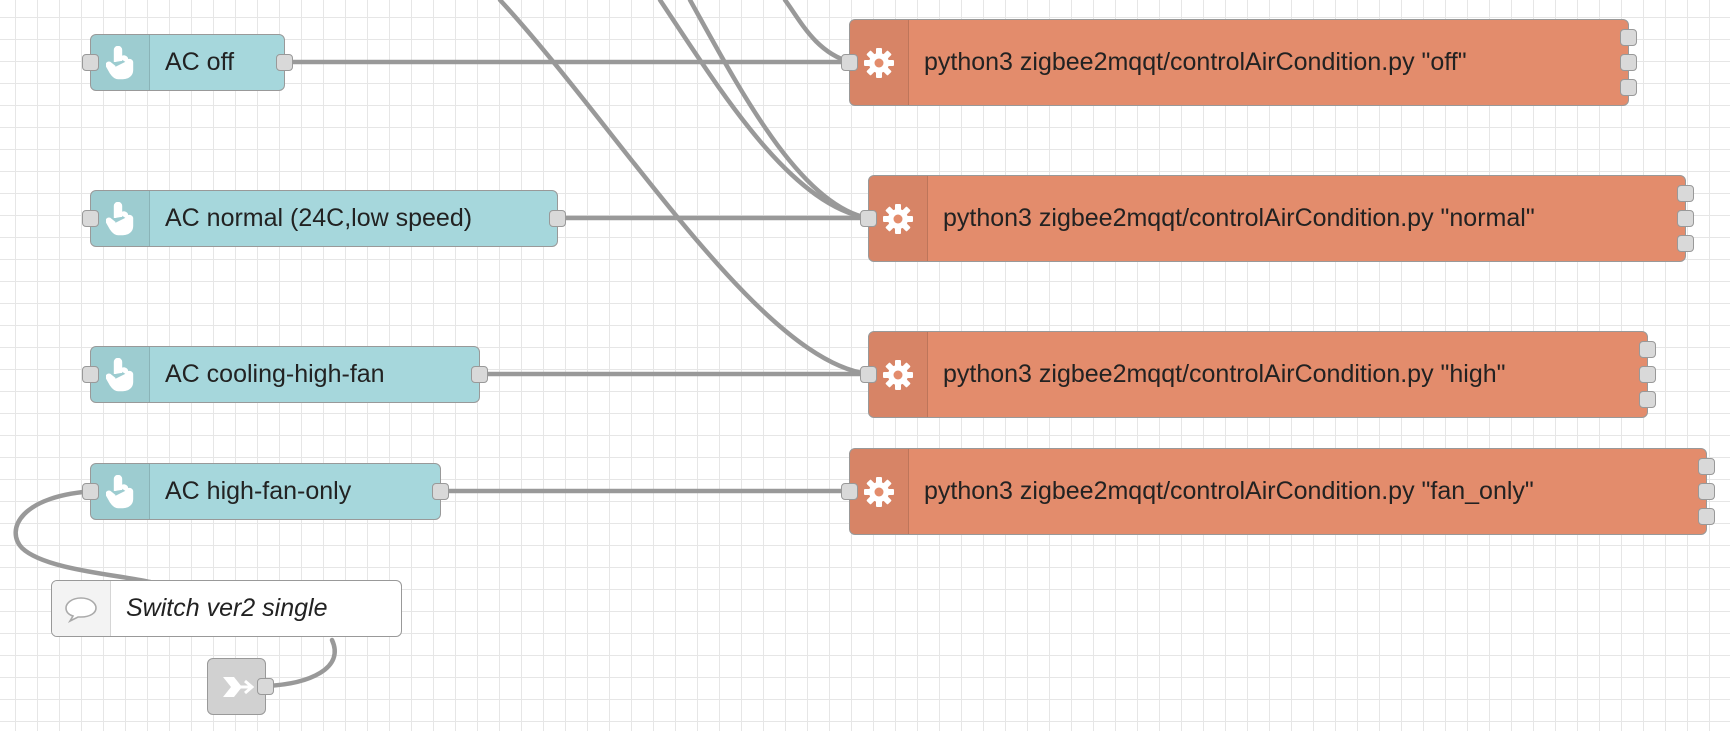  Describe the element at coordinates (275, 374) in the screenshot. I see `node-label: AC cooling-high-fan` at that location.